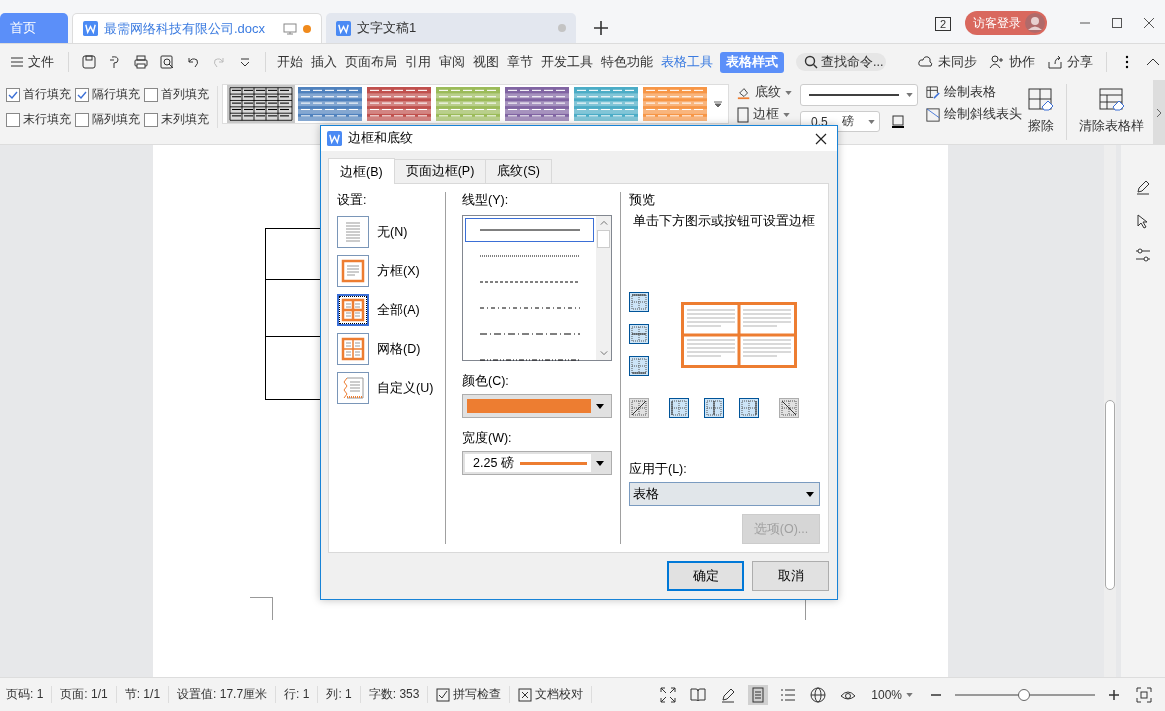 The width and height of the screenshot is (1165, 711). Describe the element at coordinates (764, 114) in the screenshot. I see `border-button: 边框` at that location.